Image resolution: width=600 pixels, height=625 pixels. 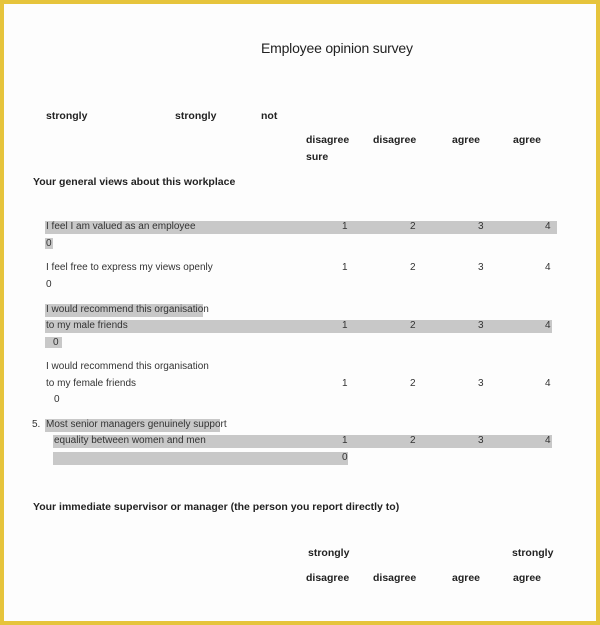 What do you see at coordinates (328, 140) in the screenshot?
I see `header-disagree-1: disagree` at bounding box center [328, 140].